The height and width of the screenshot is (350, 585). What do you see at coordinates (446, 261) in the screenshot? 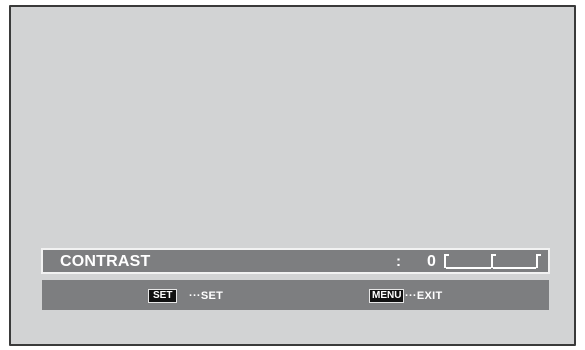
I see `slider-left-cap` at bounding box center [446, 261].